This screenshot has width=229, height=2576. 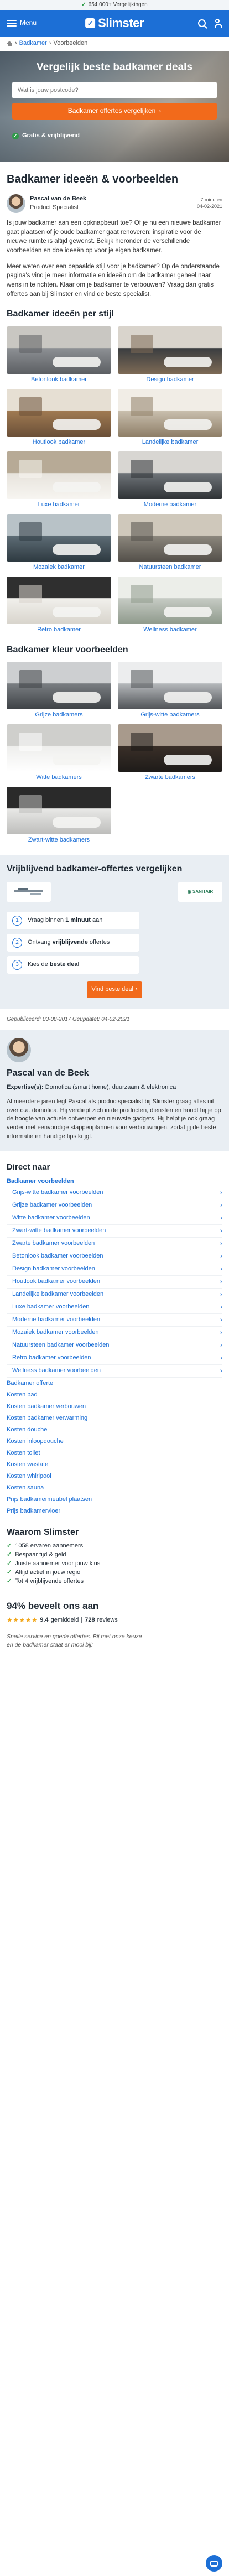 What do you see at coordinates (218, 23) in the screenshot?
I see `user-icon` at bounding box center [218, 23].